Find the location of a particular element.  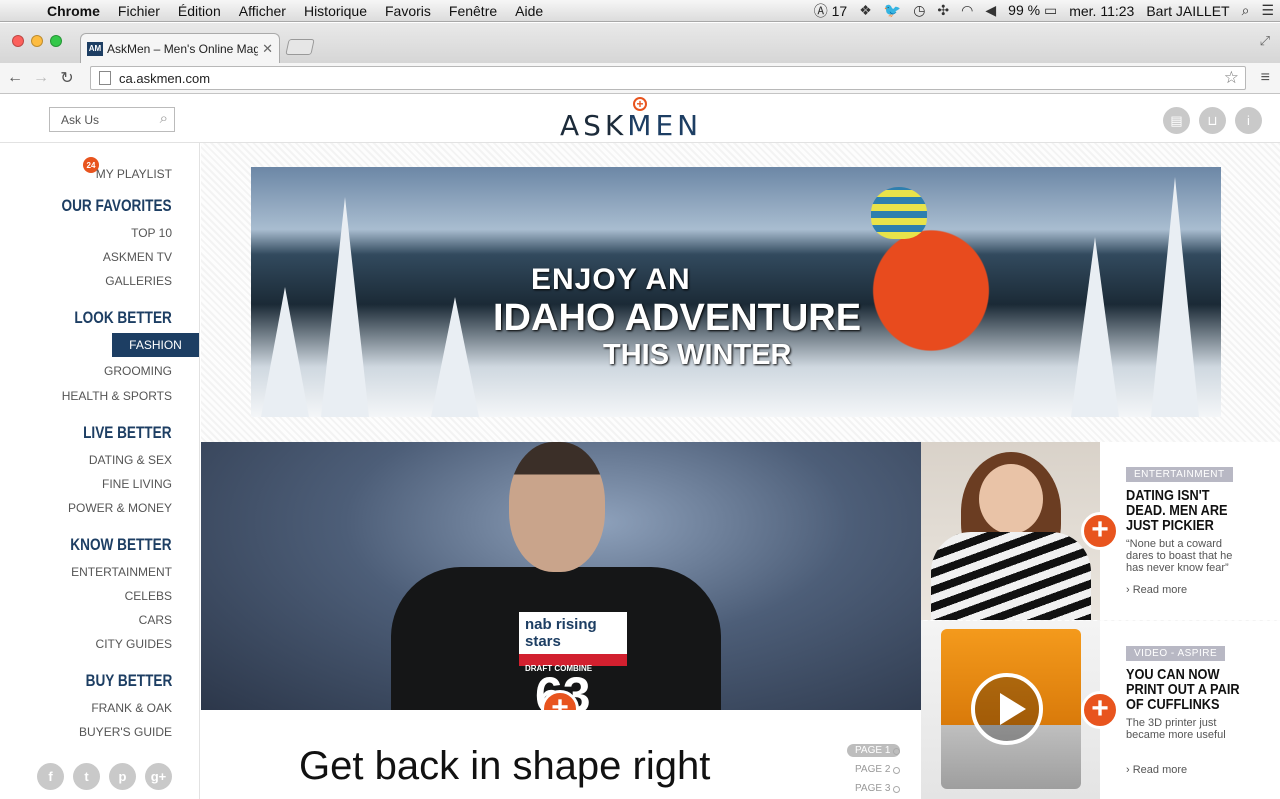

menu-fenetre: Fenêtre is located at coordinates (473, 11).